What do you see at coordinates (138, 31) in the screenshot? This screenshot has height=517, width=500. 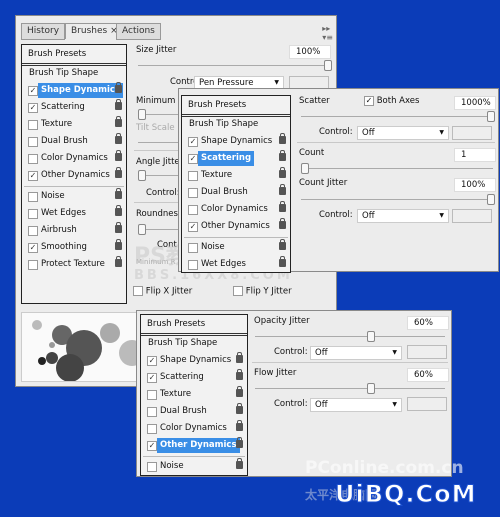 I see `tab-actions: Actions` at bounding box center [138, 31].